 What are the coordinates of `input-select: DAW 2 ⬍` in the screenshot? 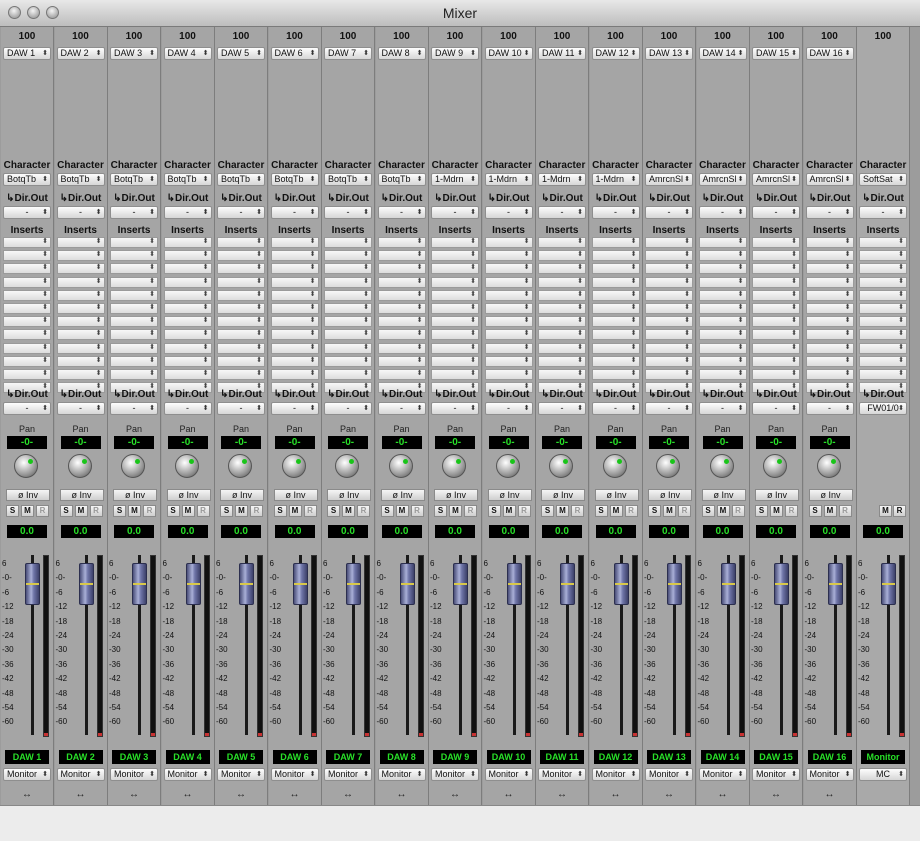 It's located at (80, 53).